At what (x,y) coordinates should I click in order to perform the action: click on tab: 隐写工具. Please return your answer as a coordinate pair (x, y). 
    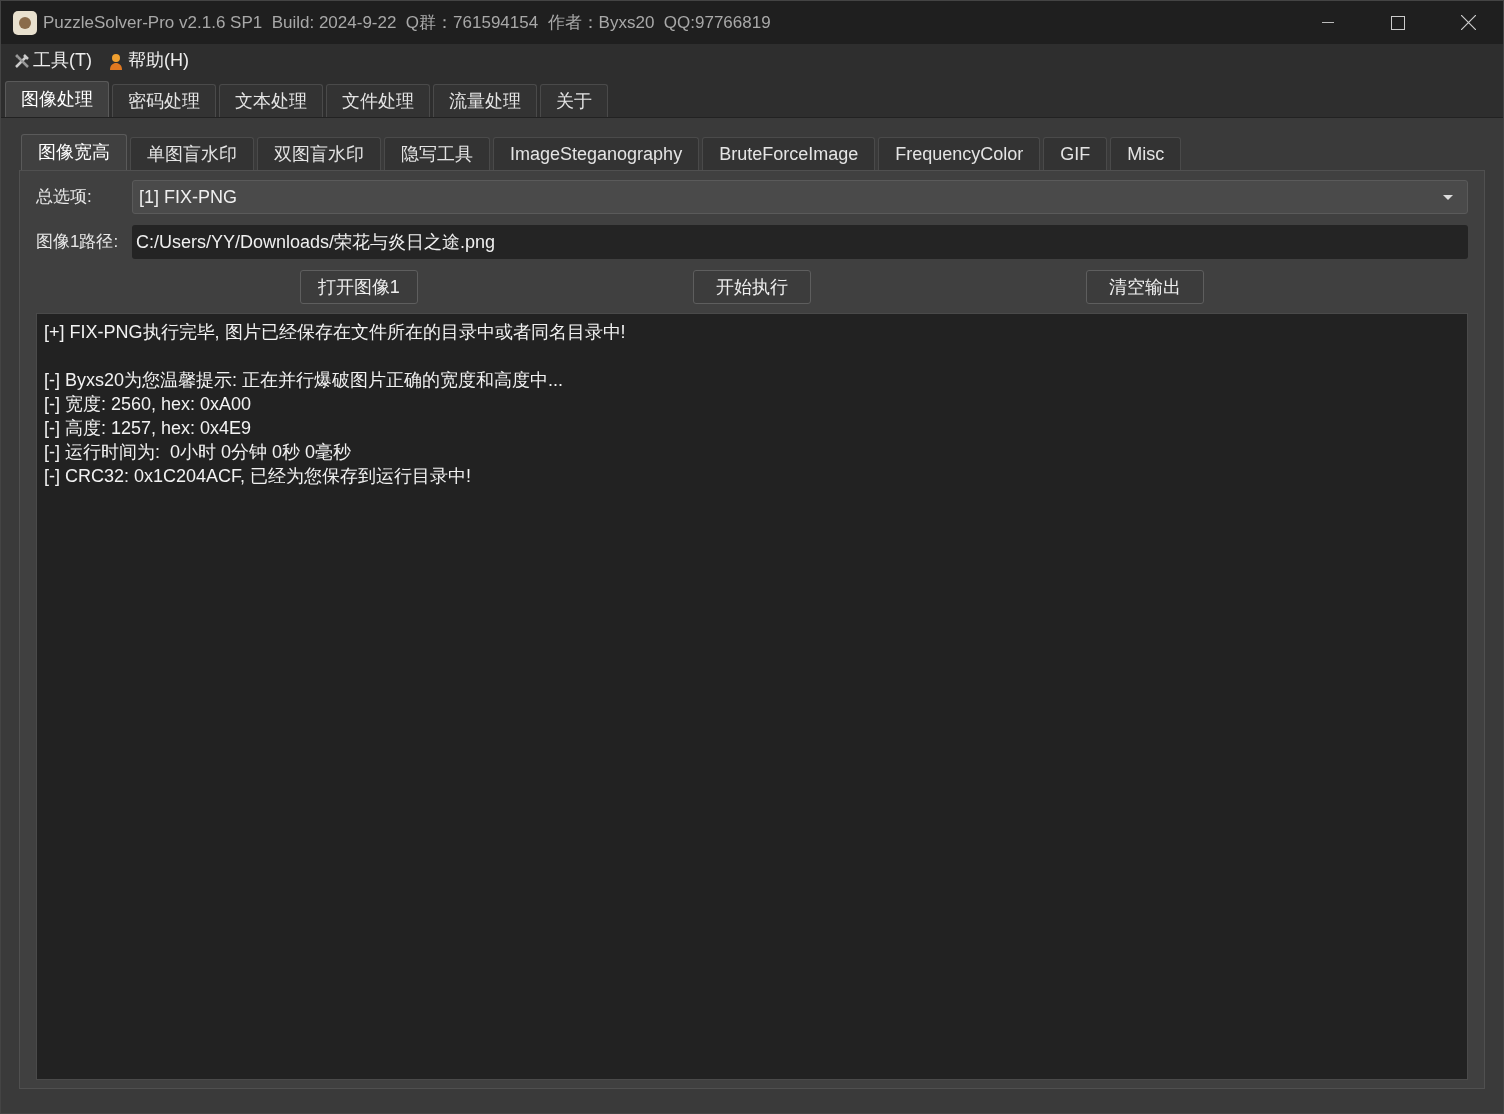
    Looking at the image, I should click on (437, 153).